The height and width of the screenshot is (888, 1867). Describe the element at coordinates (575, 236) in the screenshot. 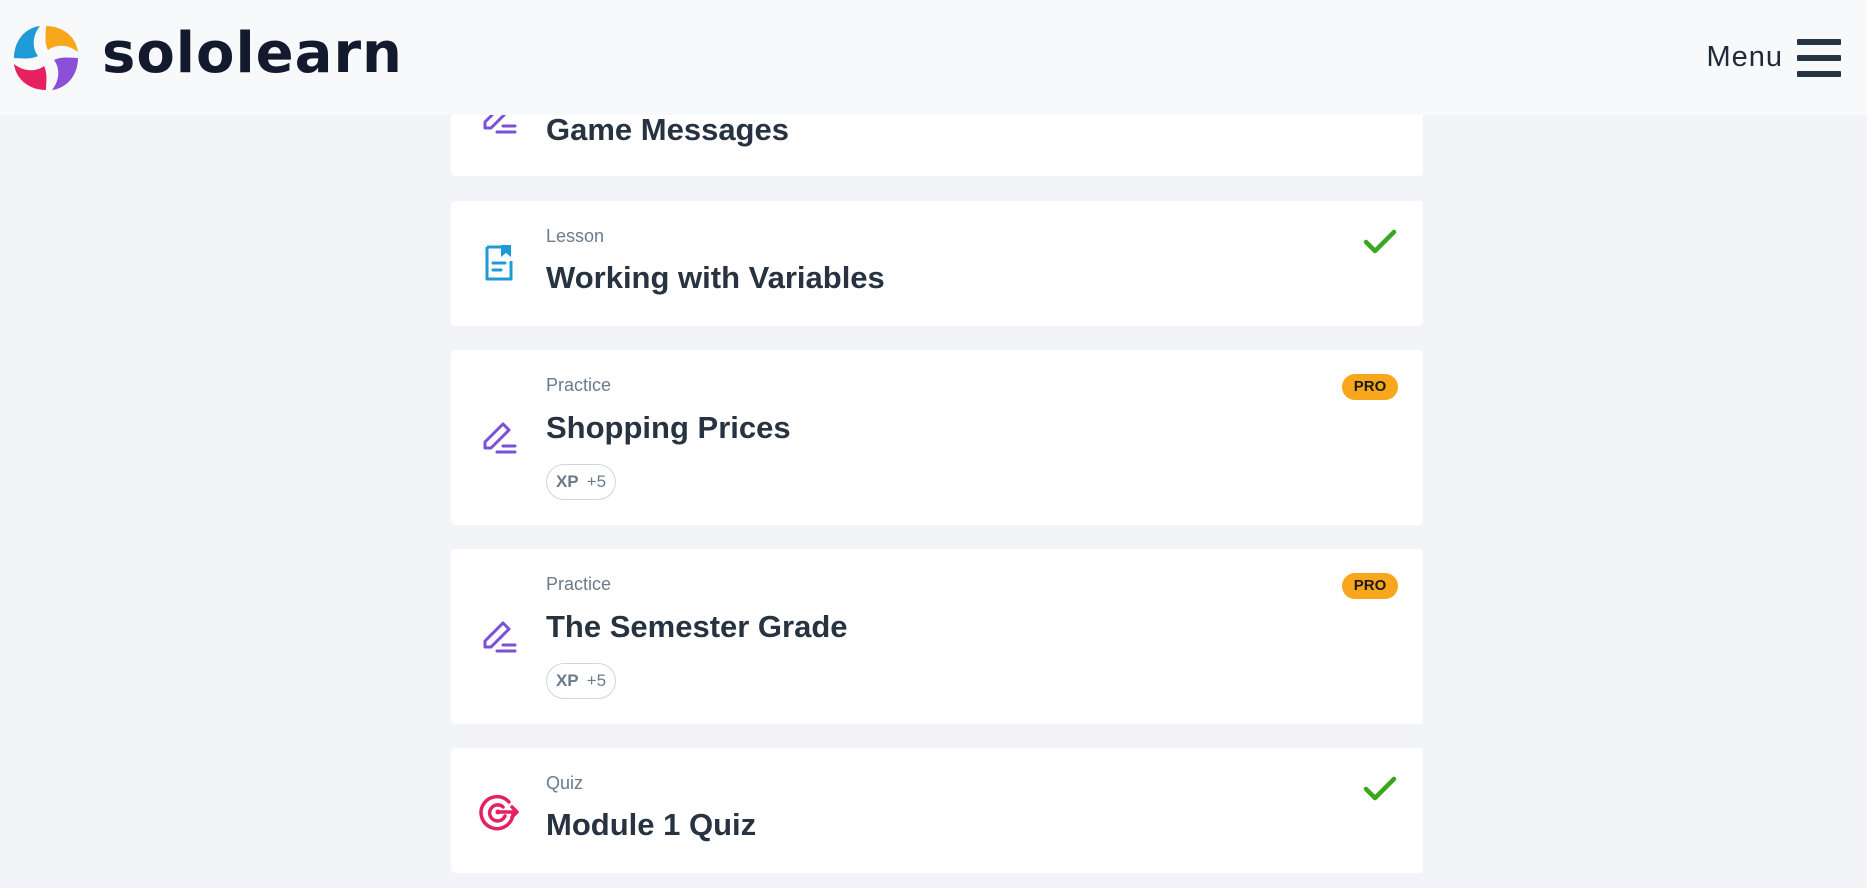

I see `item-type: Lesson` at that location.